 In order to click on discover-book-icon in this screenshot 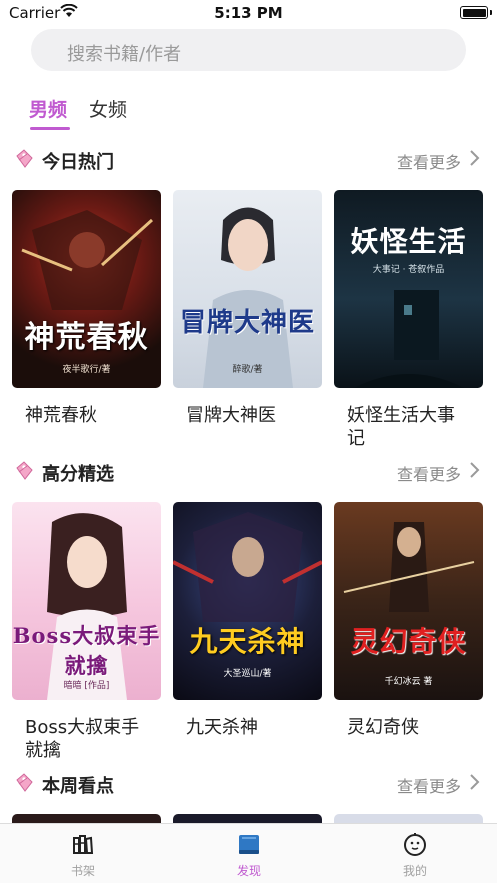, I will do `click(249, 844)`.